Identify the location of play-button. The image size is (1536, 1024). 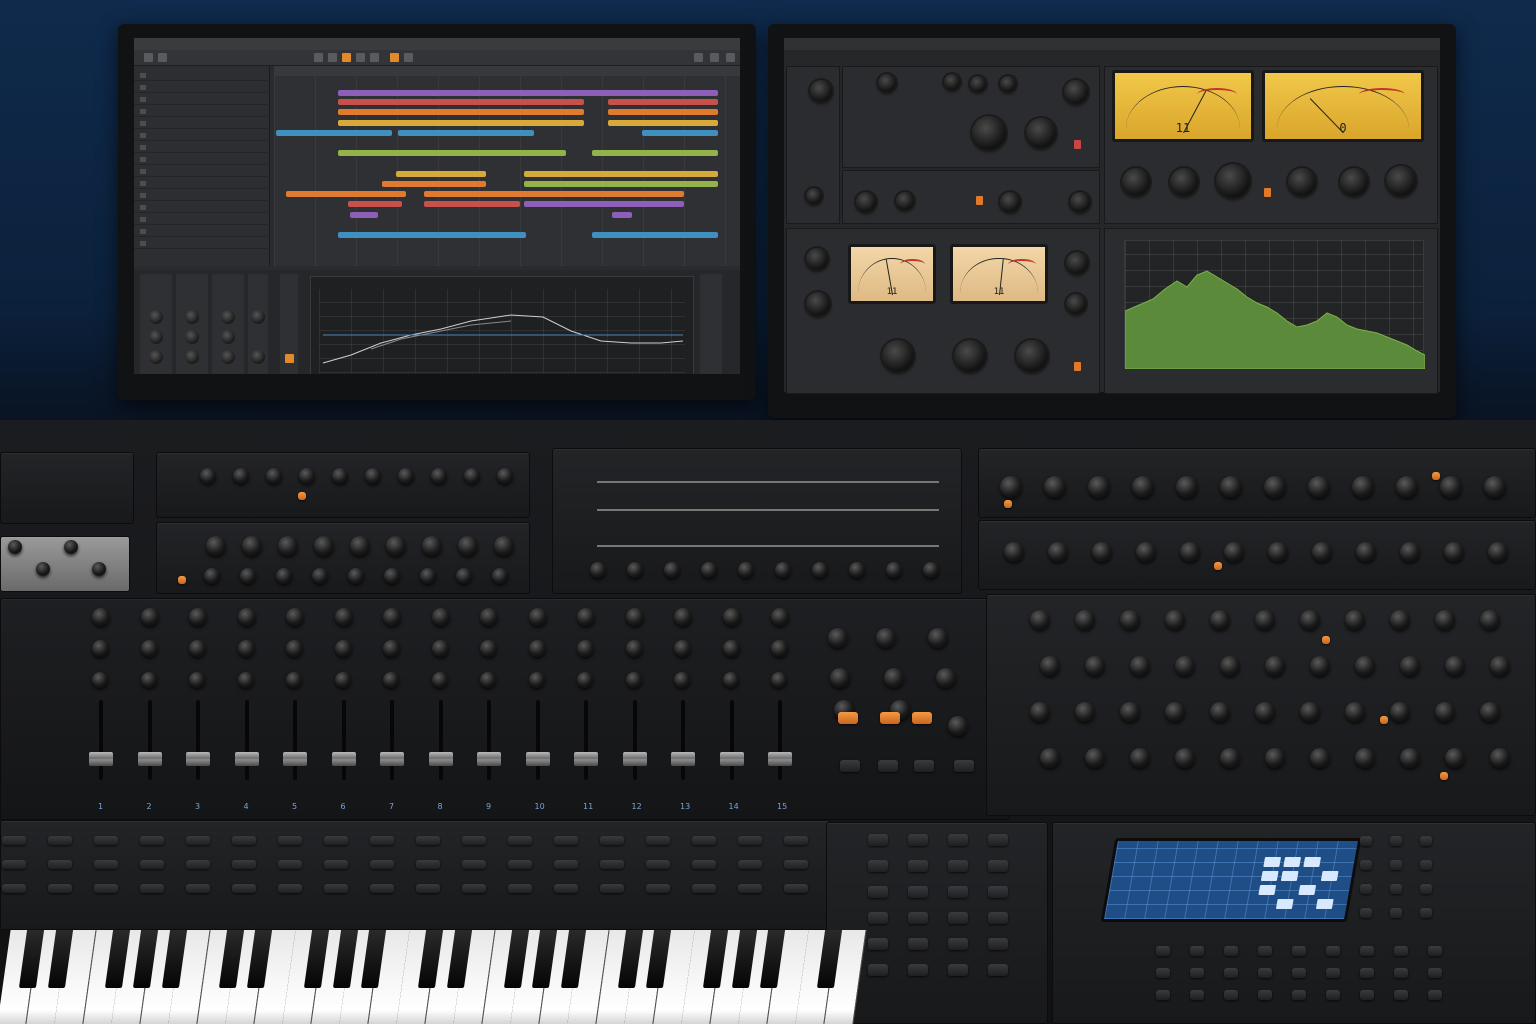
(360, 57).